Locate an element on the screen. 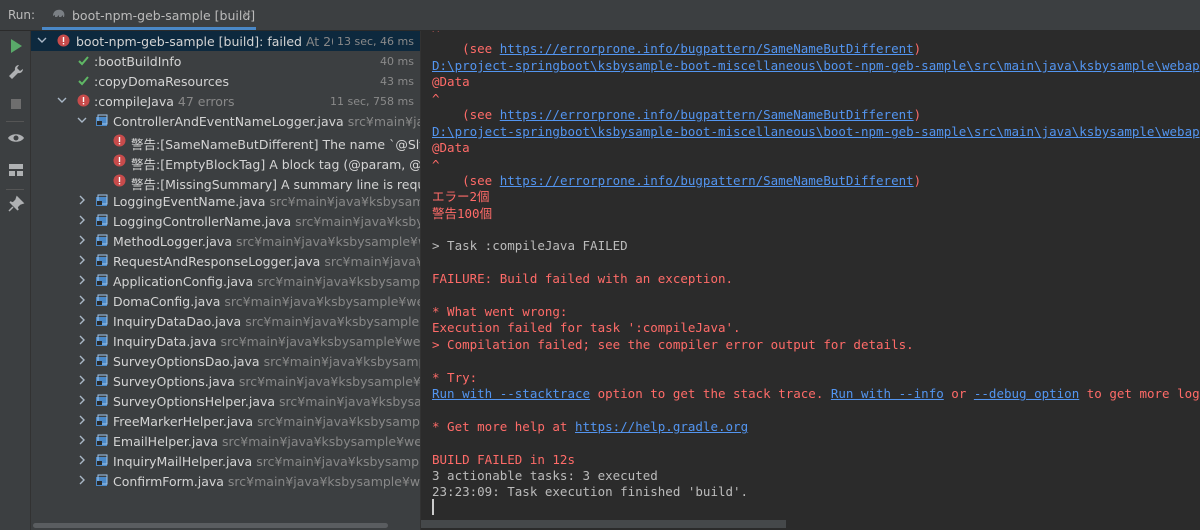 Image resolution: width=1200 pixels, height=530 pixels. stop-icon is located at coordinates (16, 104).